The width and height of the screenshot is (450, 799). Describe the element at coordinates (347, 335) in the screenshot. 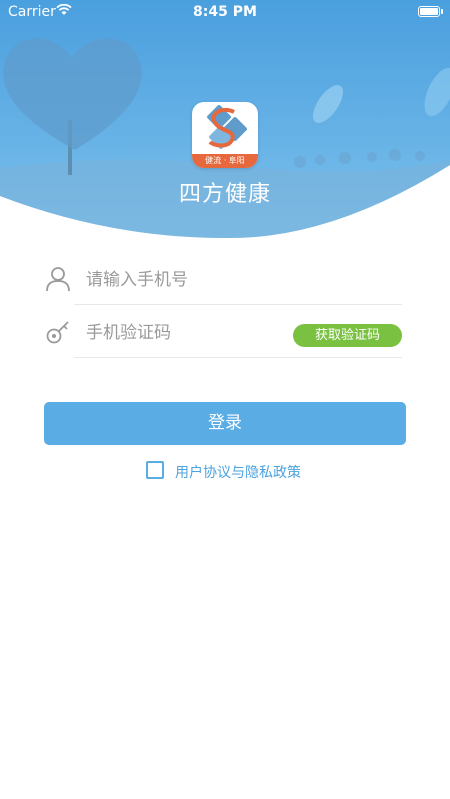

I see `get-code-button: 获取验证码` at that location.